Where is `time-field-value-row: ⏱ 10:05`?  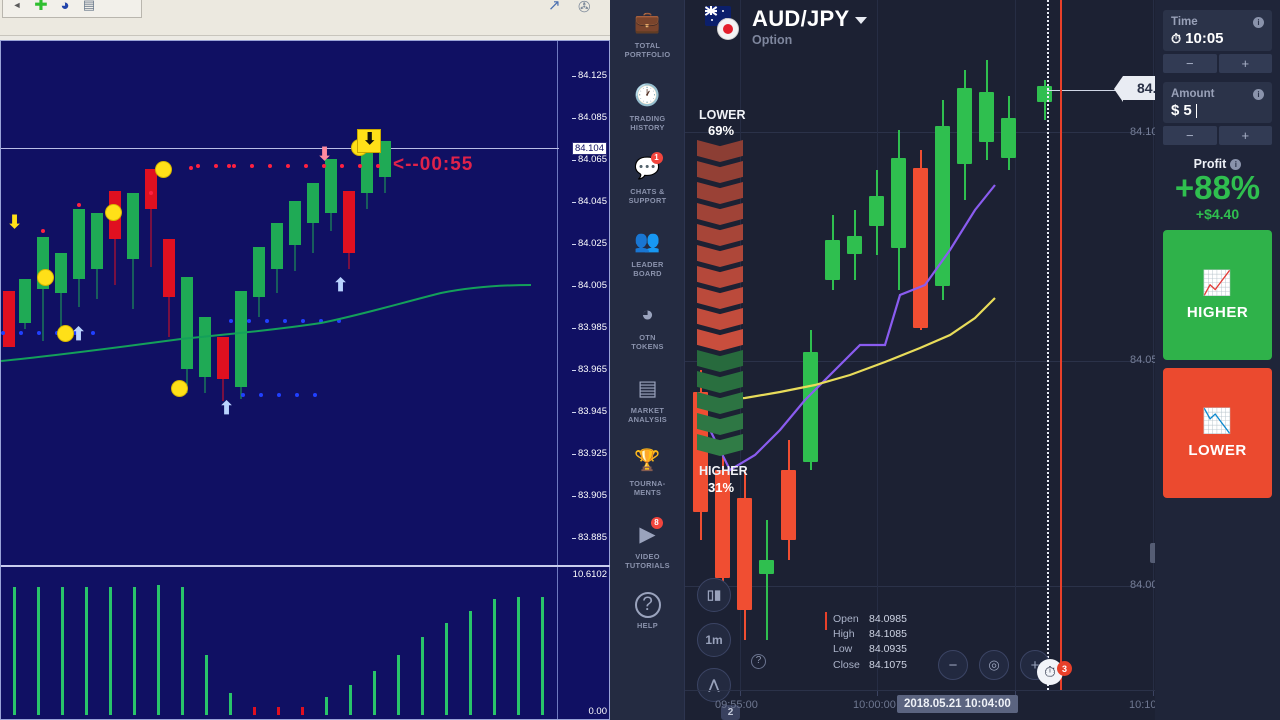 time-field-value-row: ⏱ 10:05 is located at coordinates (1217, 38).